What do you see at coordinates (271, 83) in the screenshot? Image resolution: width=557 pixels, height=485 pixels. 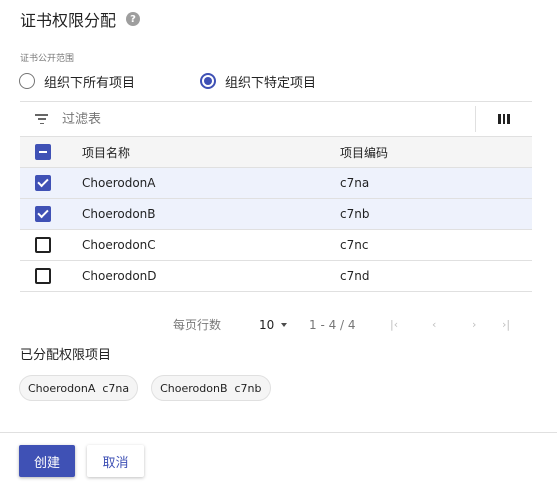 I see `radio-specific-projects-label: 组织下特定项目` at bounding box center [271, 83].